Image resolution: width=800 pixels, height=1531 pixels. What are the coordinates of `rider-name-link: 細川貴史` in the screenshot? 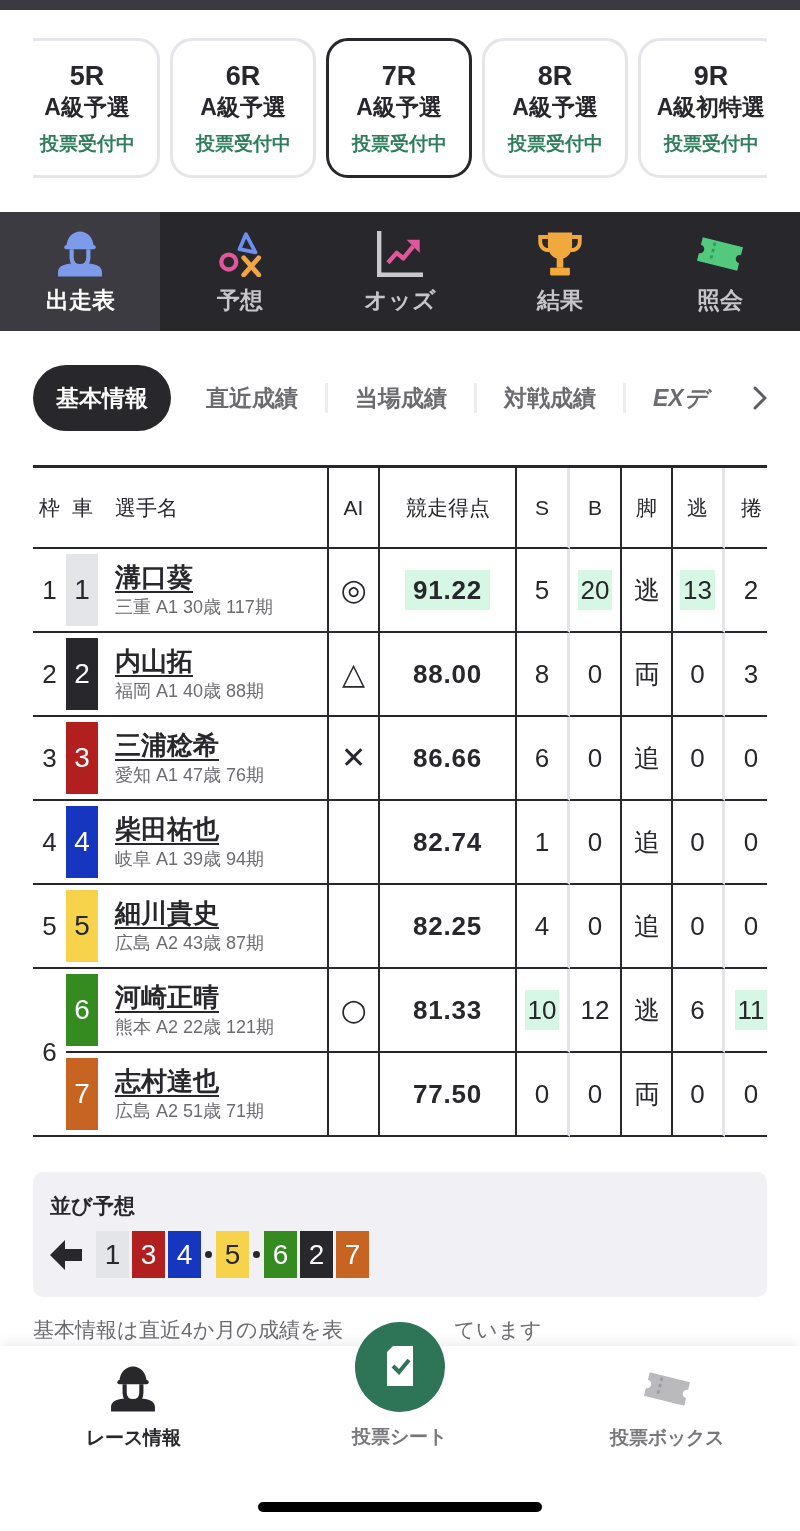 It's located at (167, 913).